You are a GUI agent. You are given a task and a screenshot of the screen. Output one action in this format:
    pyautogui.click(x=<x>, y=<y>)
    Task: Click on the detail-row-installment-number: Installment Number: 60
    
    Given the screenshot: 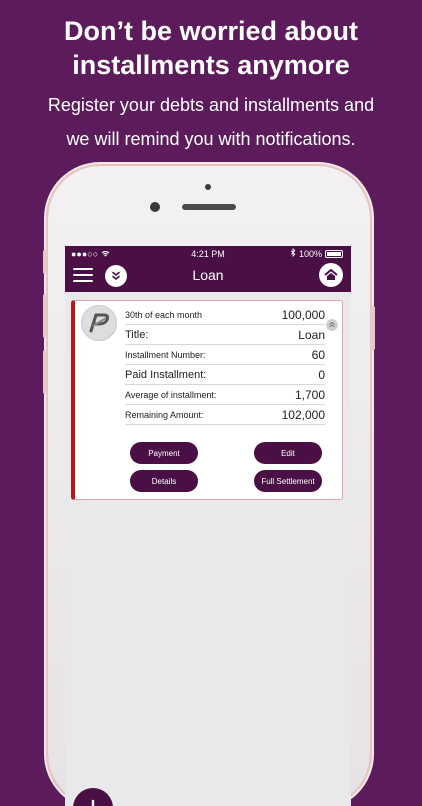 What is the action you would take?
    pyautogui.click(x=225, y=355)
    